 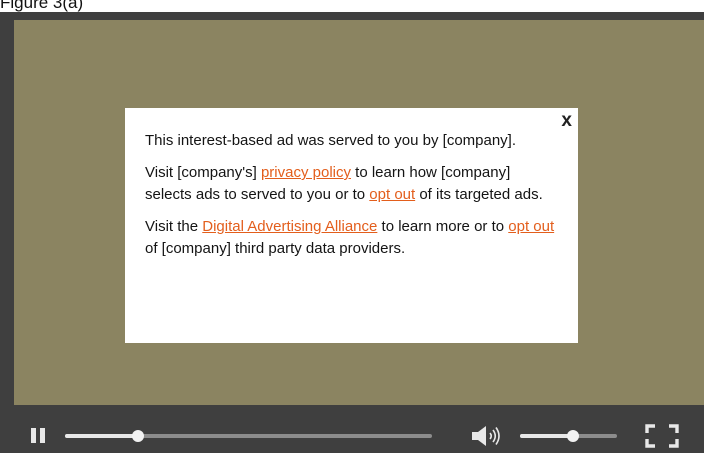 What do you see at coordinates (573, 436) in the screenshot?
I see `volume-handle` at bounding box center [573, 436].